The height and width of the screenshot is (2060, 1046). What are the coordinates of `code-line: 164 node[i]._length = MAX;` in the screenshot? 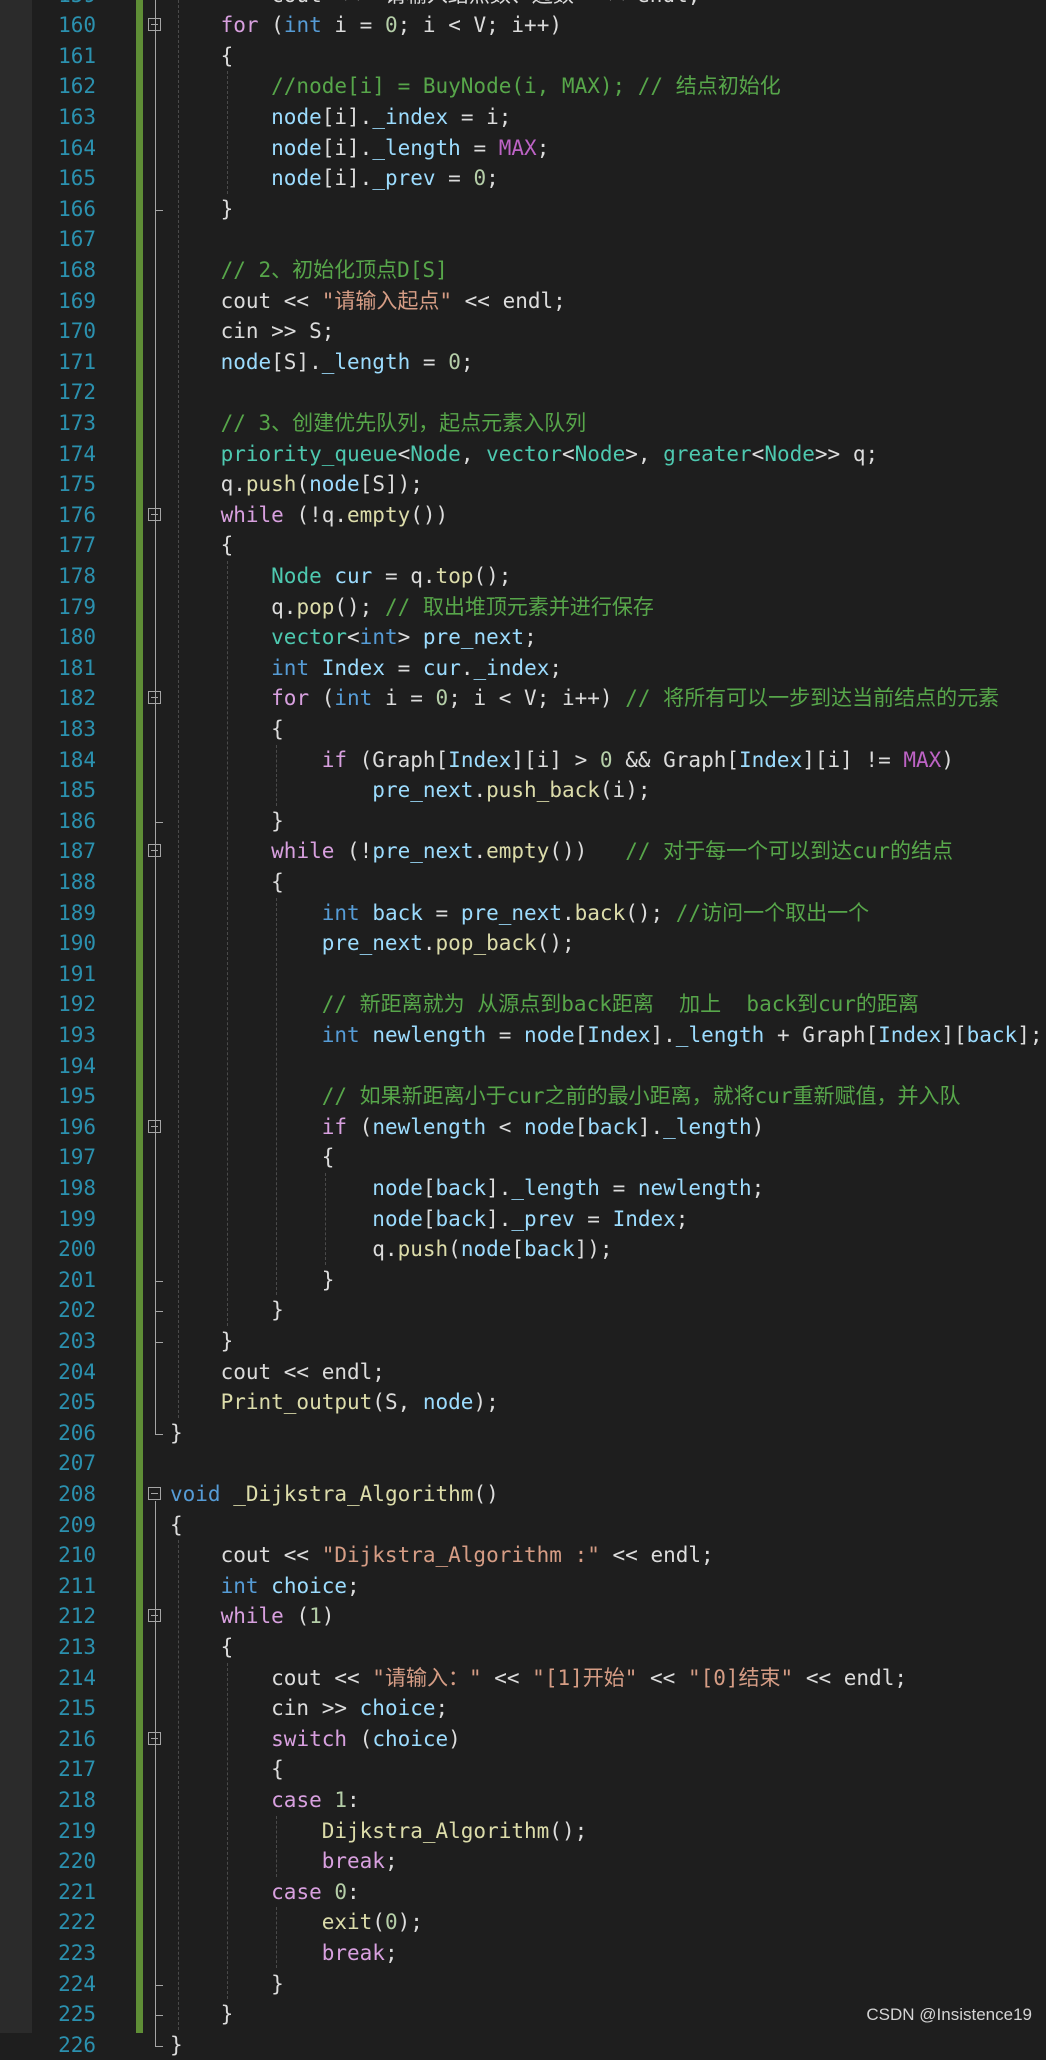 It's located at (523, 148).